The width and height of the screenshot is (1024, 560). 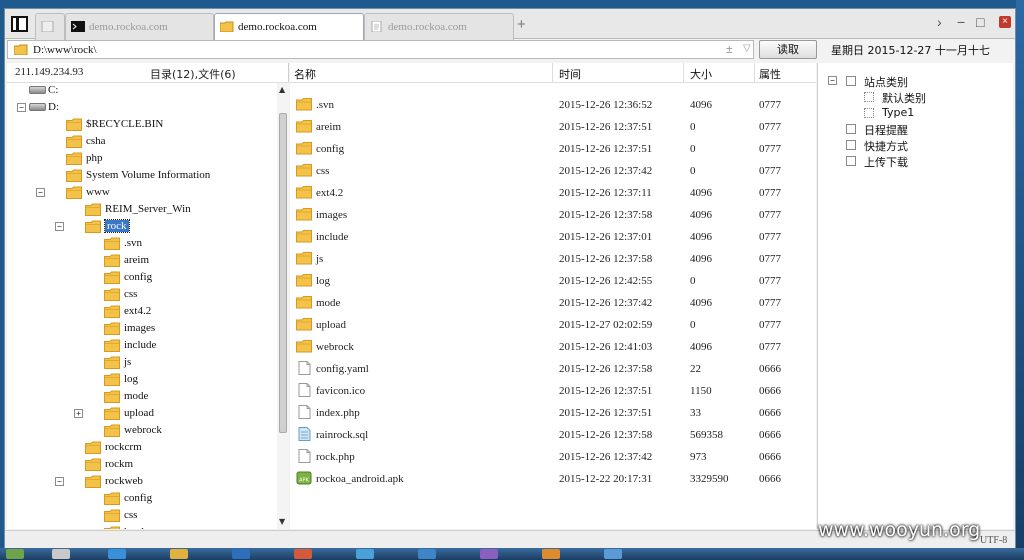 What do you see at coordinates (283, 273) in the screenshot?
I see `scroll-thumb` at bounding box center [283, 273].